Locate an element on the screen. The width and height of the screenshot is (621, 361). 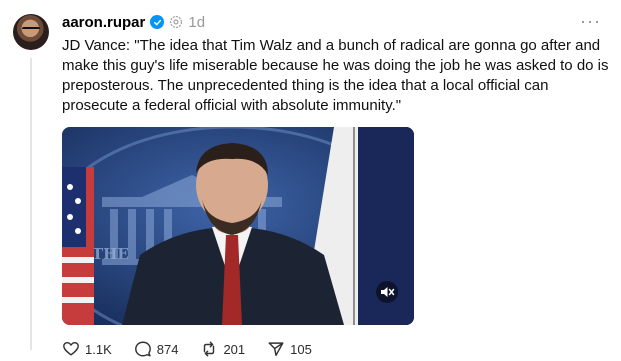
like-button: 1.1K is located at coordinates (87, 349).